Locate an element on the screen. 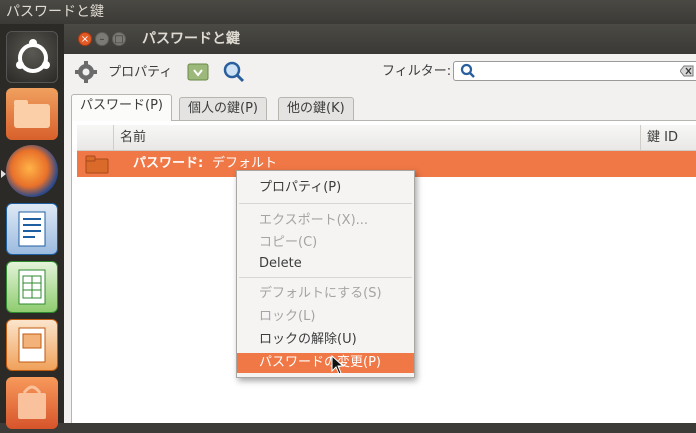 This screenshot has height=433, width=696. maximize-window-button: □ is located at coordinates (119, 39).